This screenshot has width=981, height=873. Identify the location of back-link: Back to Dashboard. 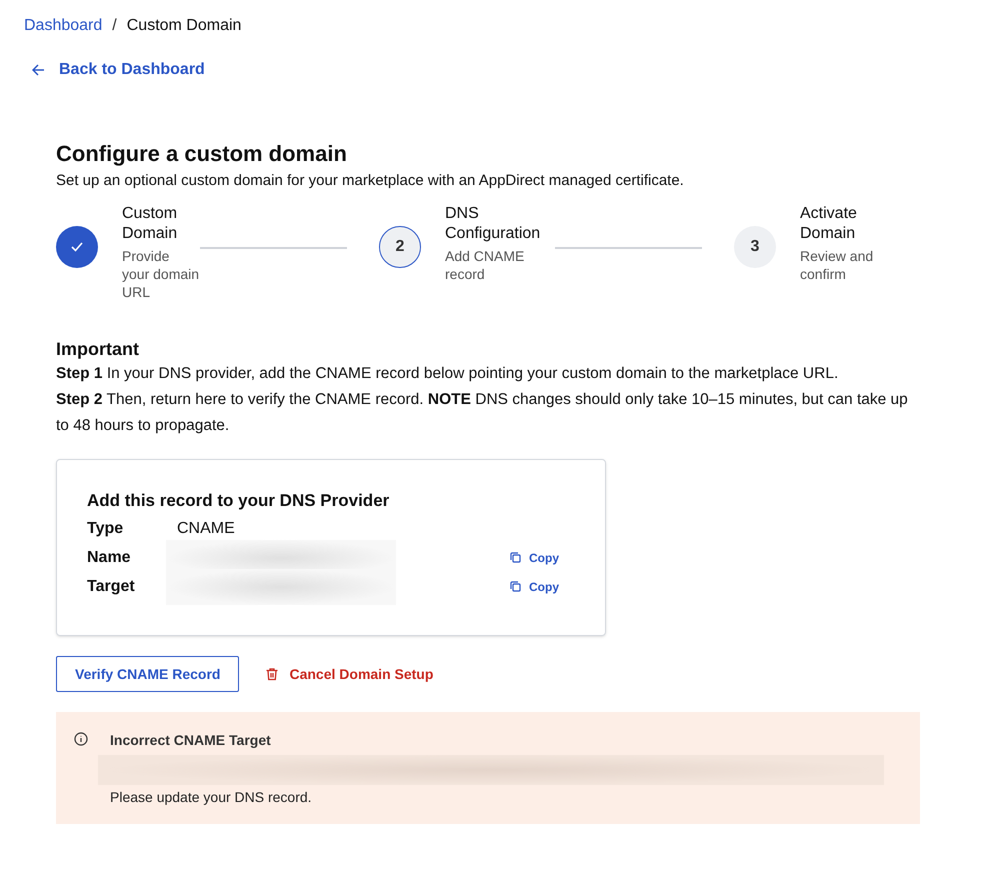
(118, 70).